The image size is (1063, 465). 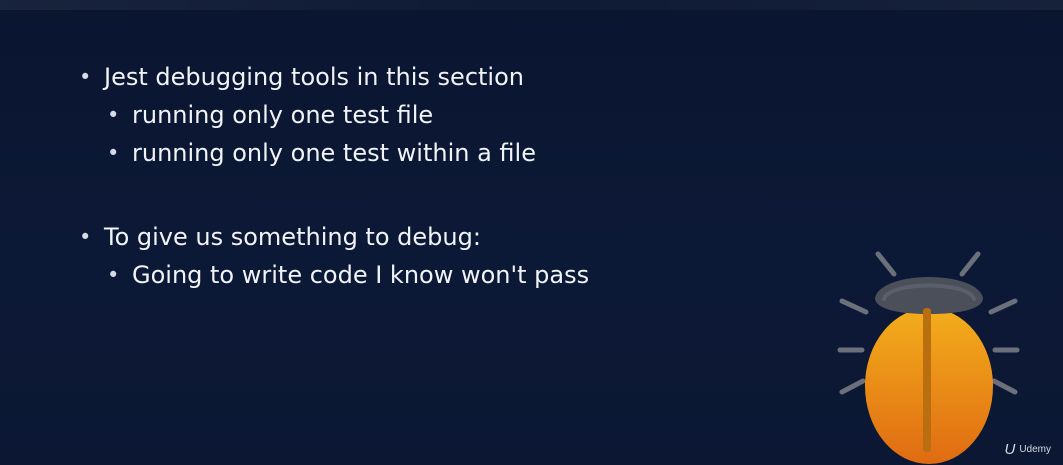 I want to click on bug-illustration, so click(x=929, y=355).